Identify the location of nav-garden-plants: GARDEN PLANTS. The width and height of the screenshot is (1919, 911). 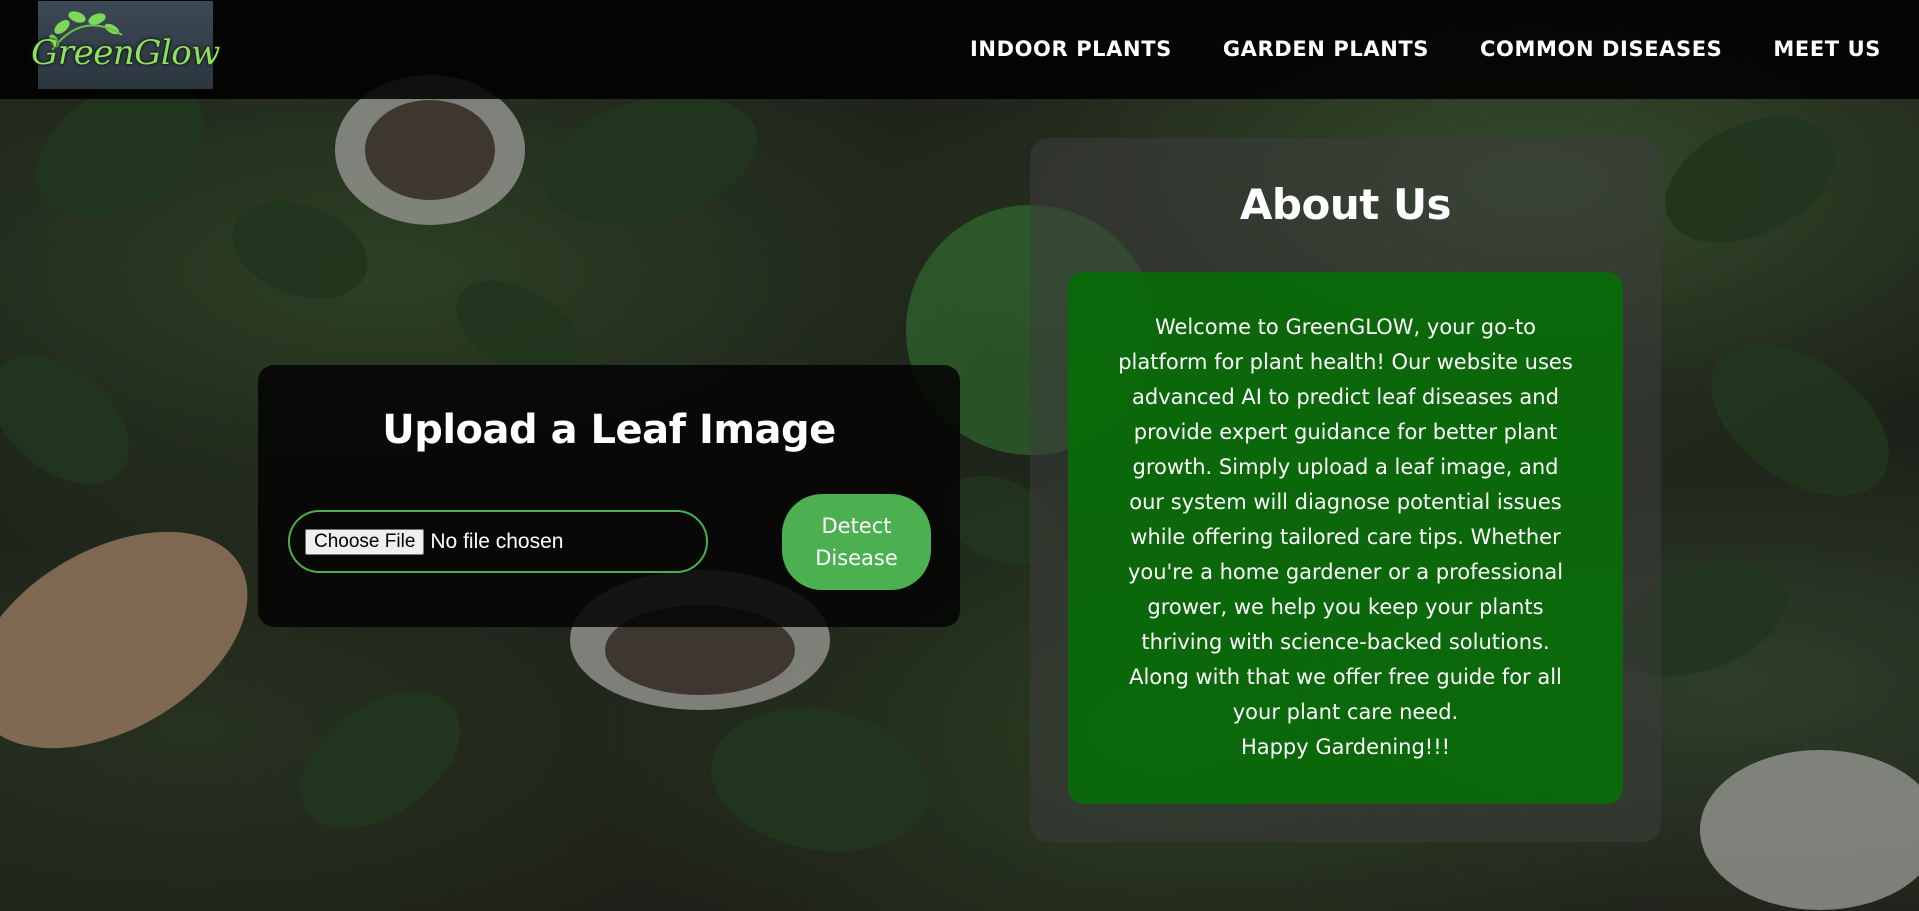
(1326, 49).